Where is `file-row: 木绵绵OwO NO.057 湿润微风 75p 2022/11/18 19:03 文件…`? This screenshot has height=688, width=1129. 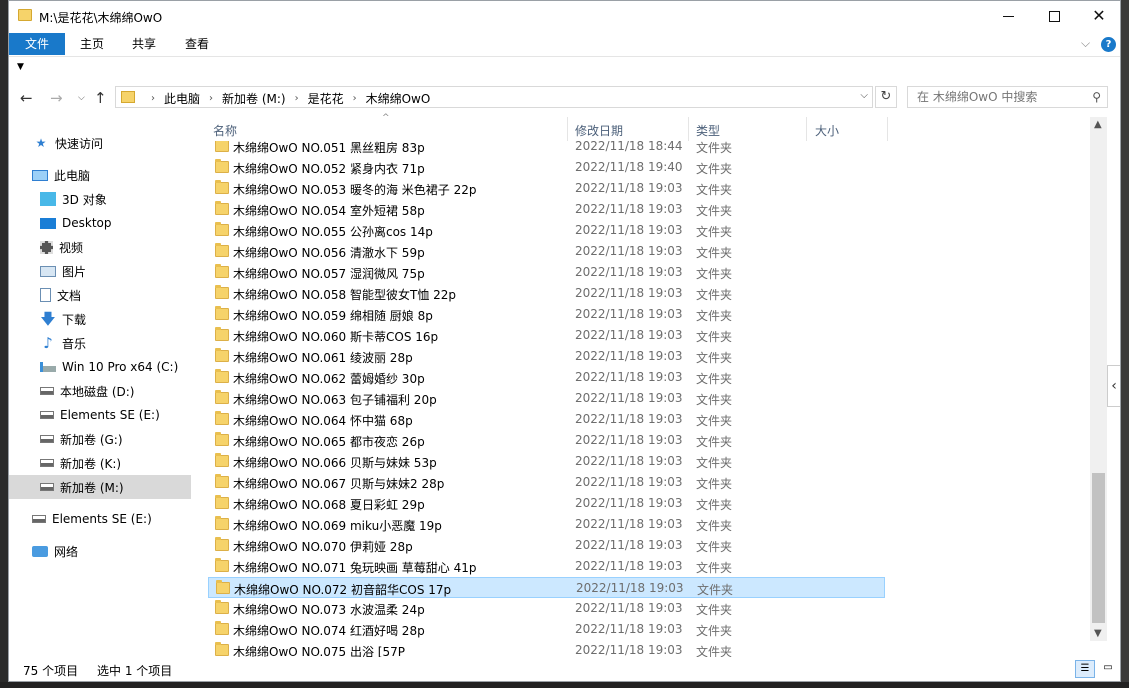 file-row: 木绵绵OwO NO.057 湿润微风 75p 2022/11/18 19:03 文件… is located at coordinates (546, 272).